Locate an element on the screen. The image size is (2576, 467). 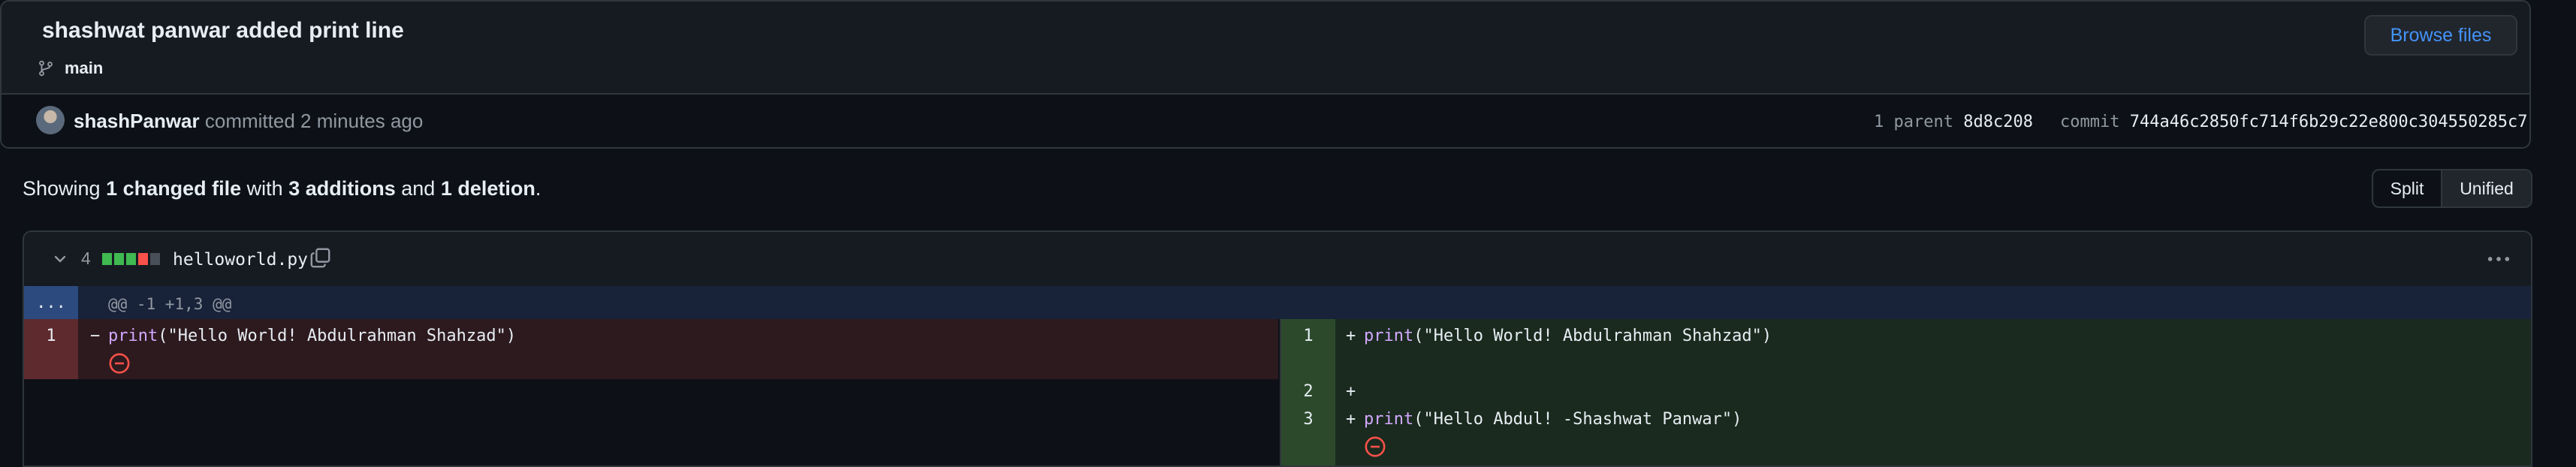
author-line: shashPanwar committed 2 minutes ago is located at coordinates (249, 121).